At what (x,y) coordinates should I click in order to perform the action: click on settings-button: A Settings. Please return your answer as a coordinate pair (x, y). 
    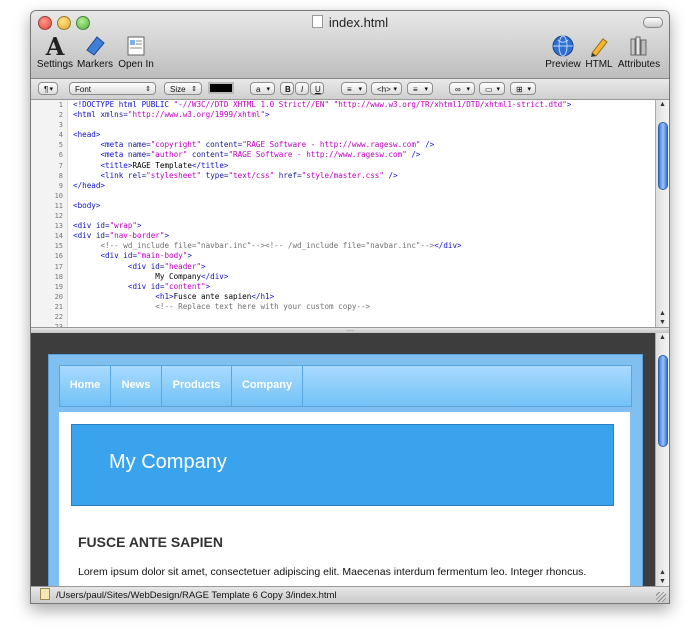
    Looking at the image, I should click on (55, 51).